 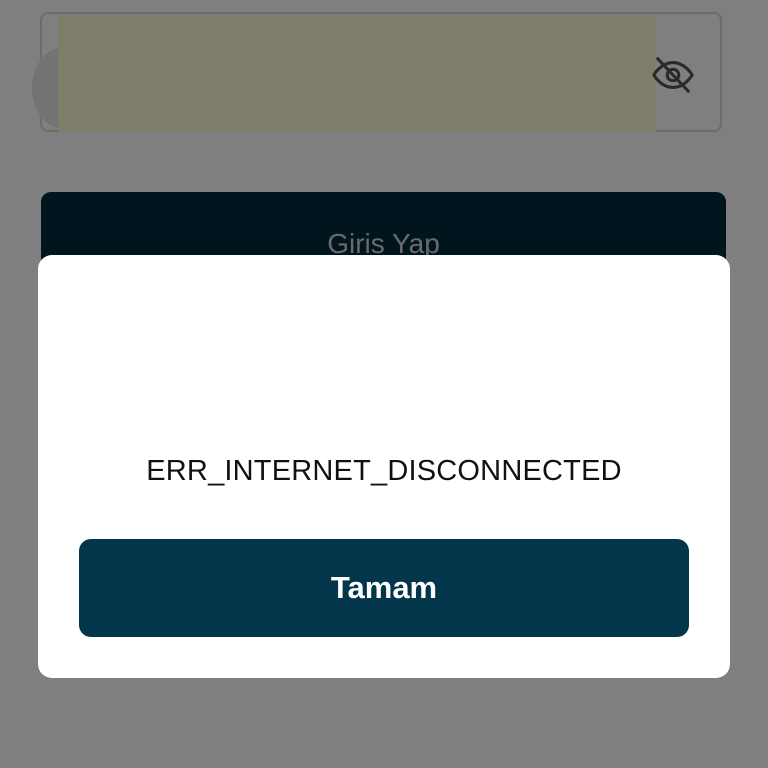 What do you see at coordinates (384, 471) in the screenshot?
I see `error-message: ERR_INTERNET_DISCONNECTED` at bounding box center [384, 471].